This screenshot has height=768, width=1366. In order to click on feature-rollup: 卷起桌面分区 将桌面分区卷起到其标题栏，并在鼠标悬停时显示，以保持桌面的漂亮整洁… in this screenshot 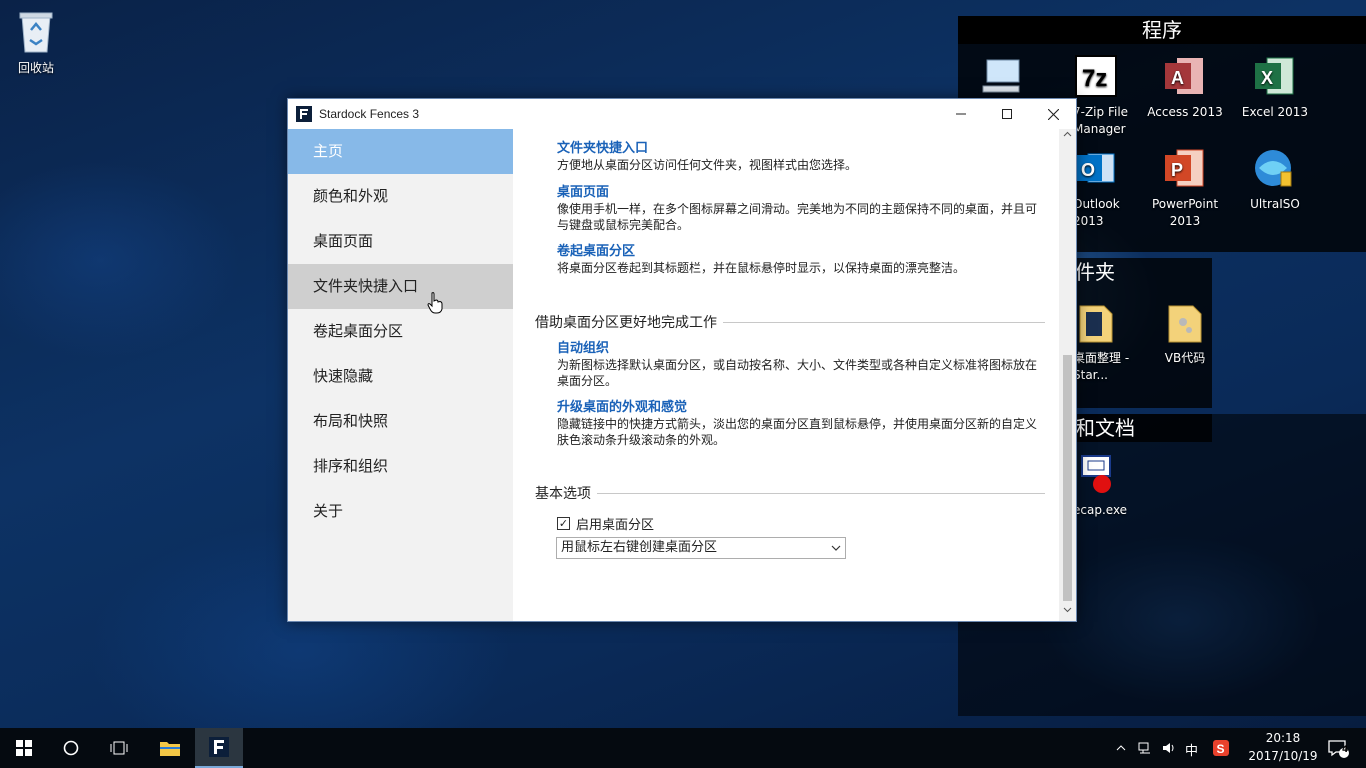, I will do `click(797, 259)`.